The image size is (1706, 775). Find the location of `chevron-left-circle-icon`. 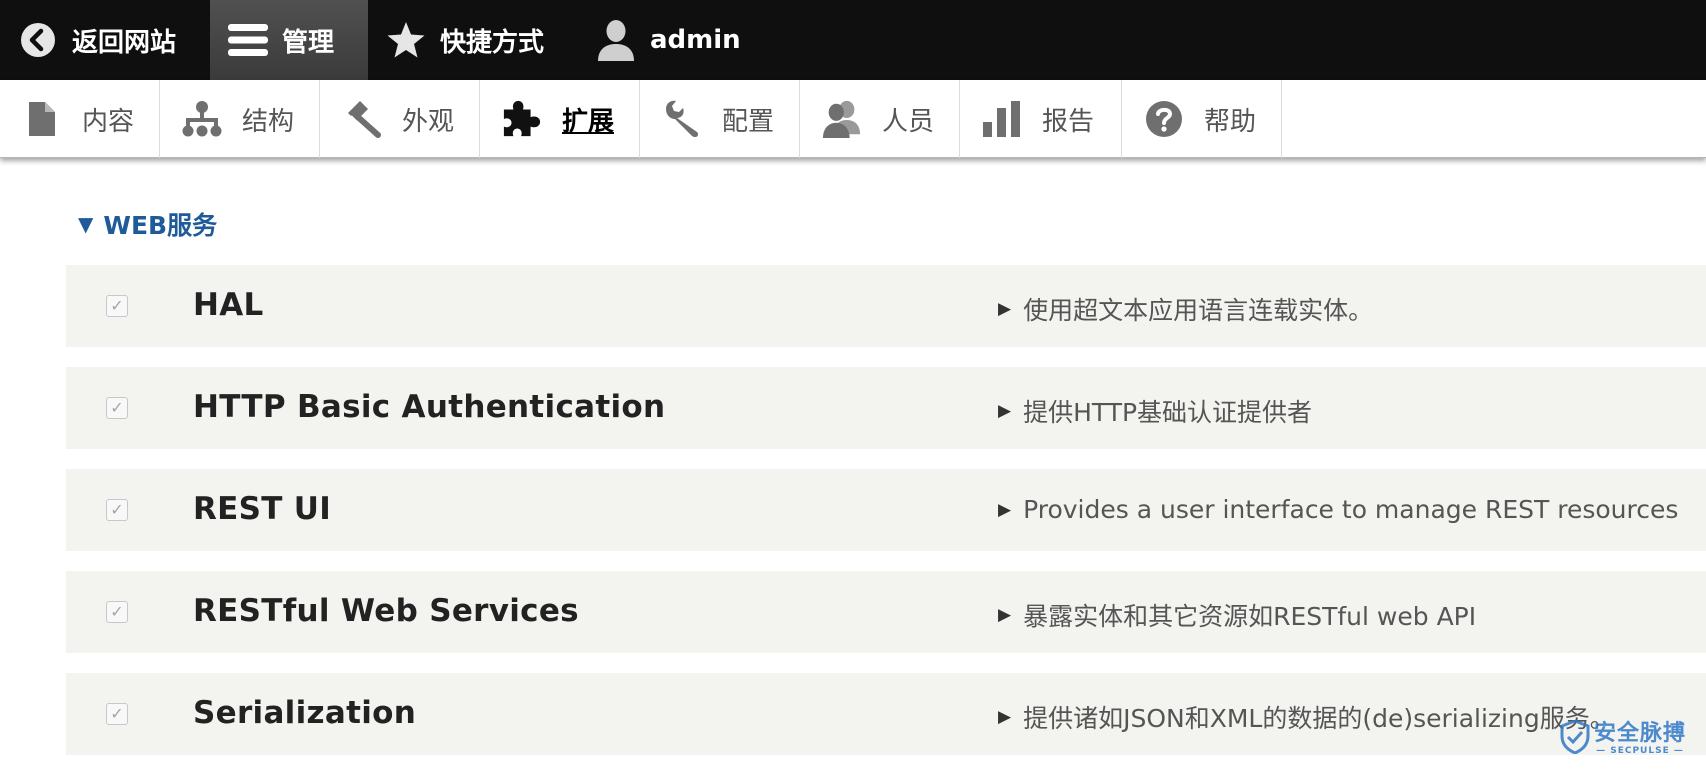

chevron-left-circle-icon is located at coordinates (38, 40).